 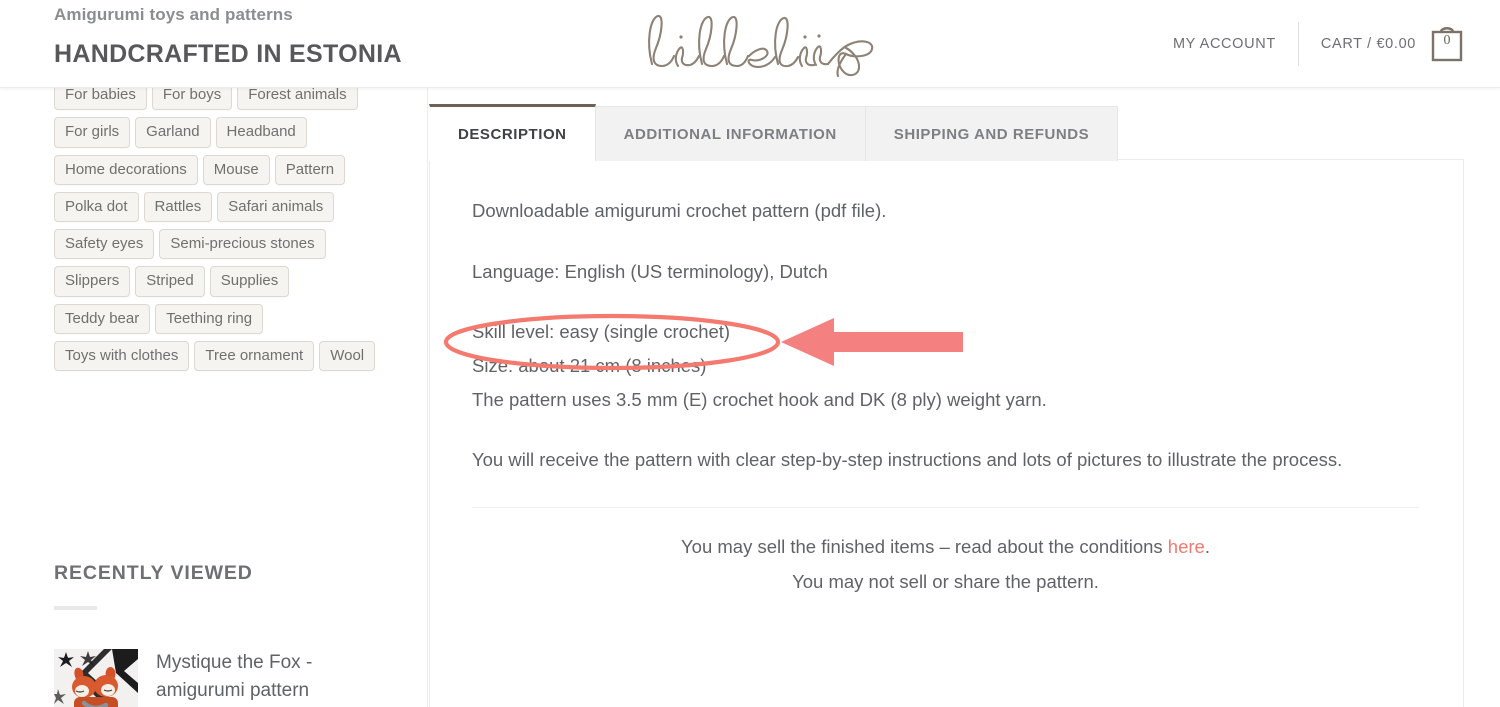 I want to click on product-tag: Striped, so click(x=170, y=281).